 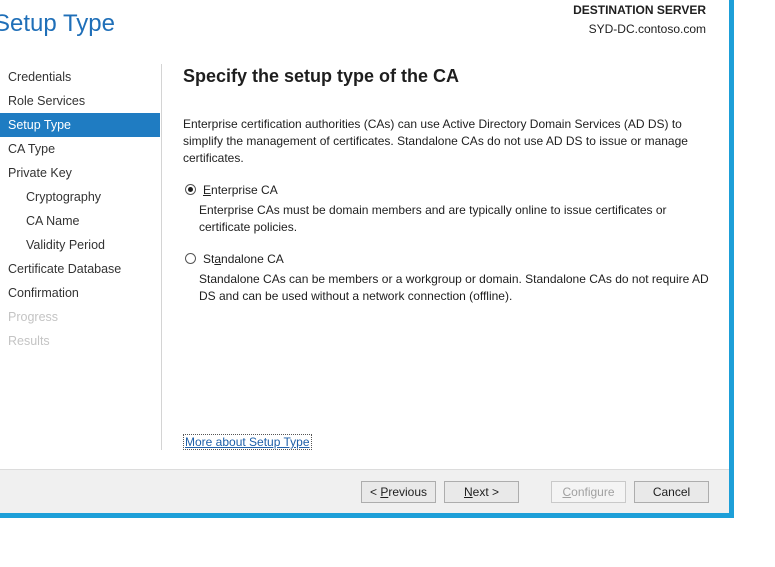 What do you see at coordinates (321, 76) in the screenshot?
I see `page-heading: Specify the setup type of the CA` at bounding box center [321, 76].